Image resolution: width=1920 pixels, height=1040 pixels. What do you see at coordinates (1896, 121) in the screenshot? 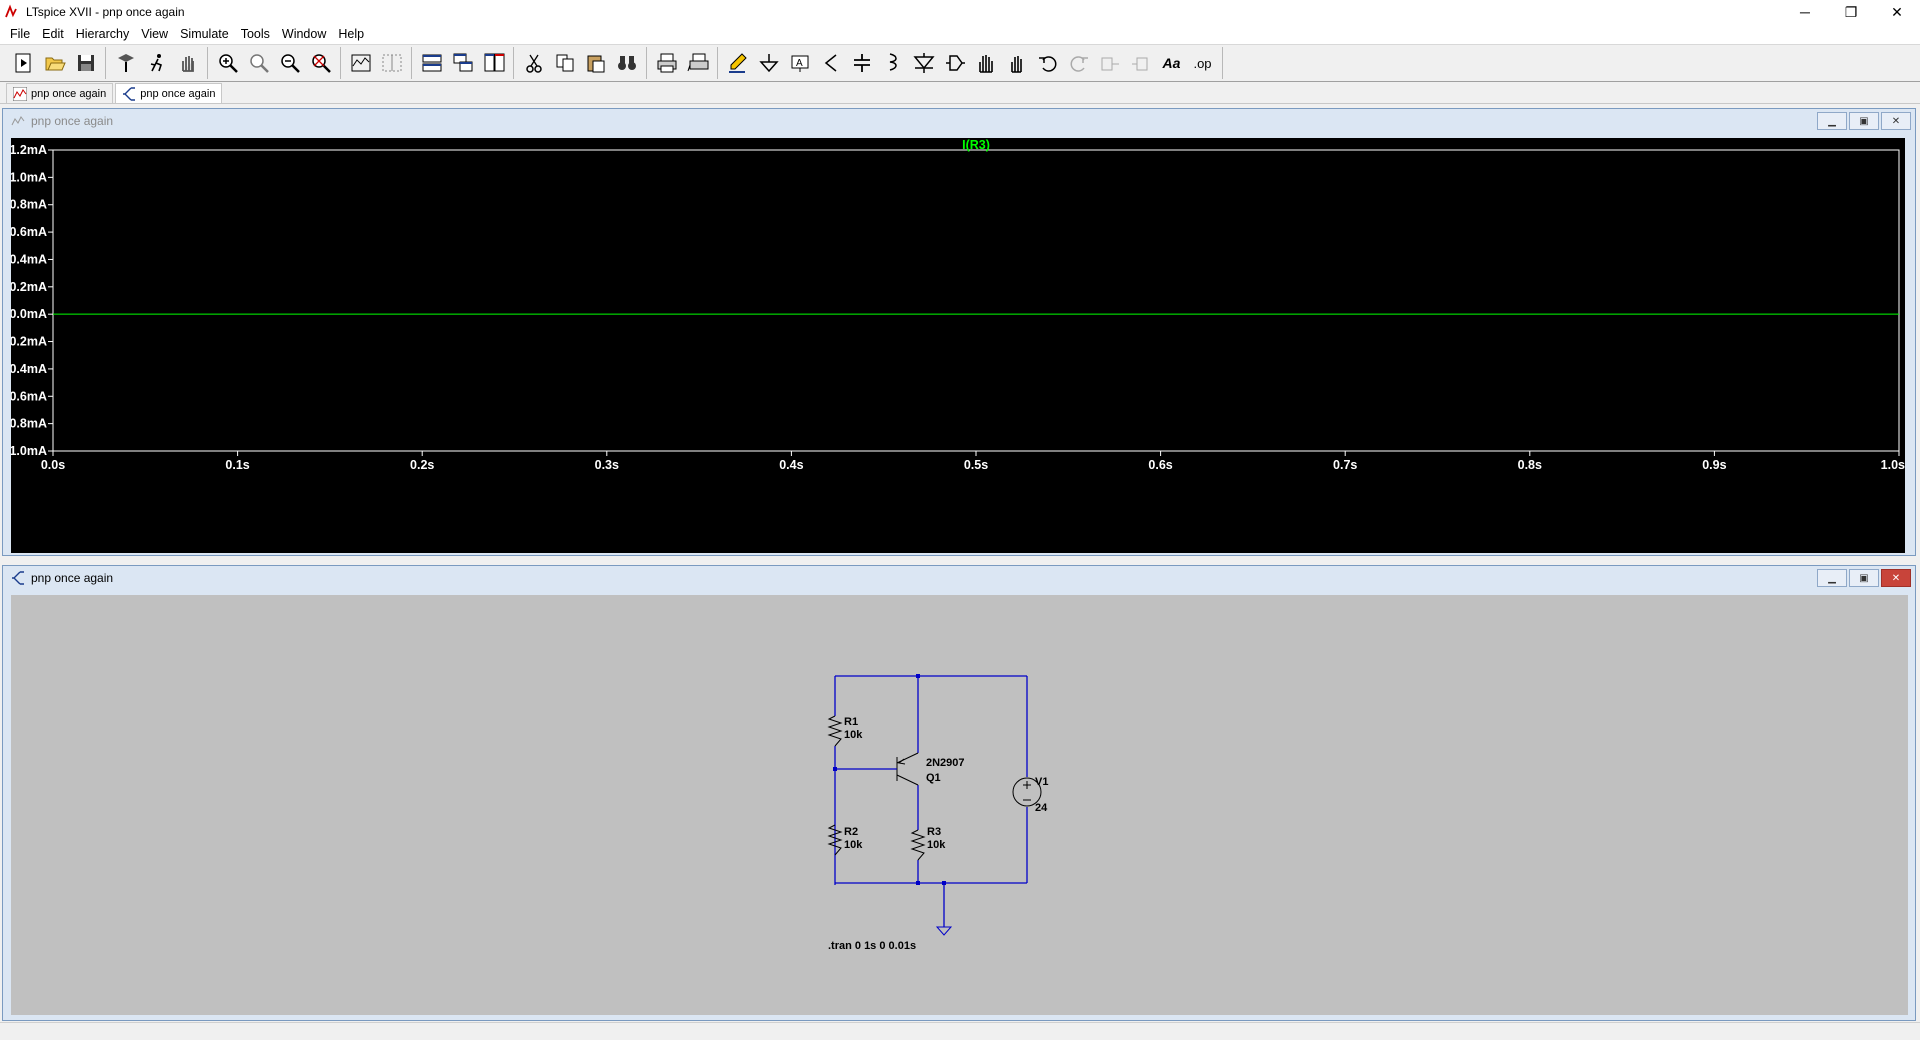
I see `waveform-close-button: ✕` at bounding box center [1896, 121].